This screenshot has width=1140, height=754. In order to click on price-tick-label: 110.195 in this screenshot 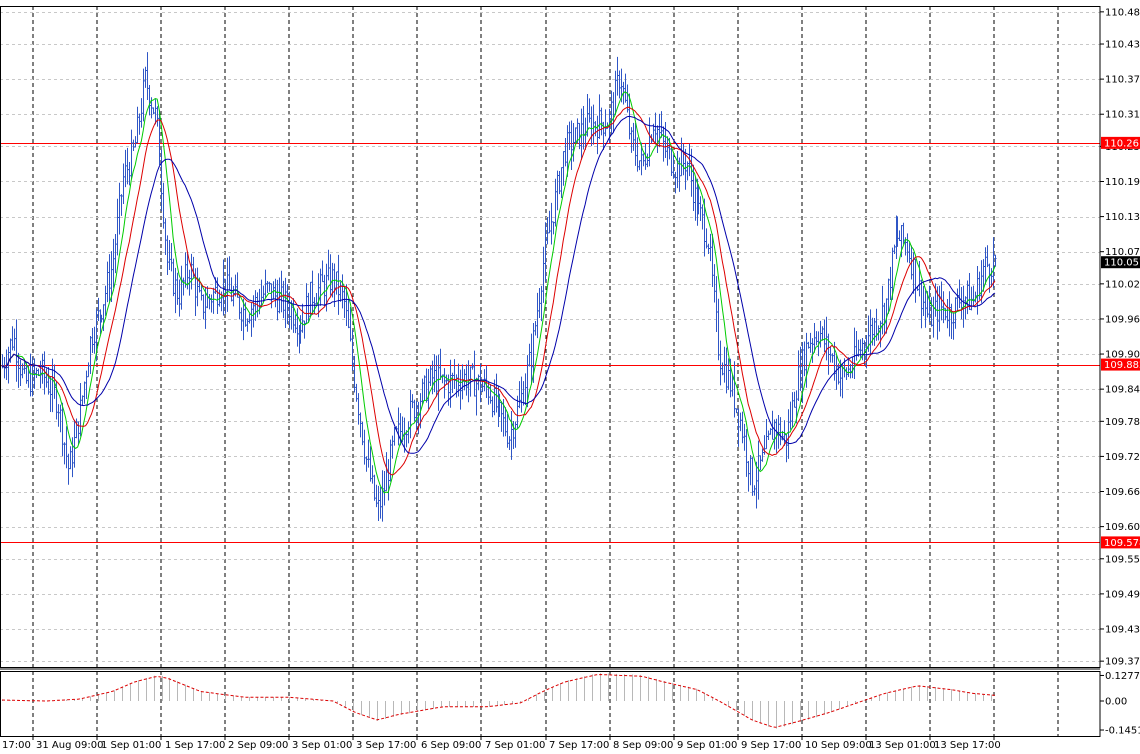, I will do `click(1122, 182)`.